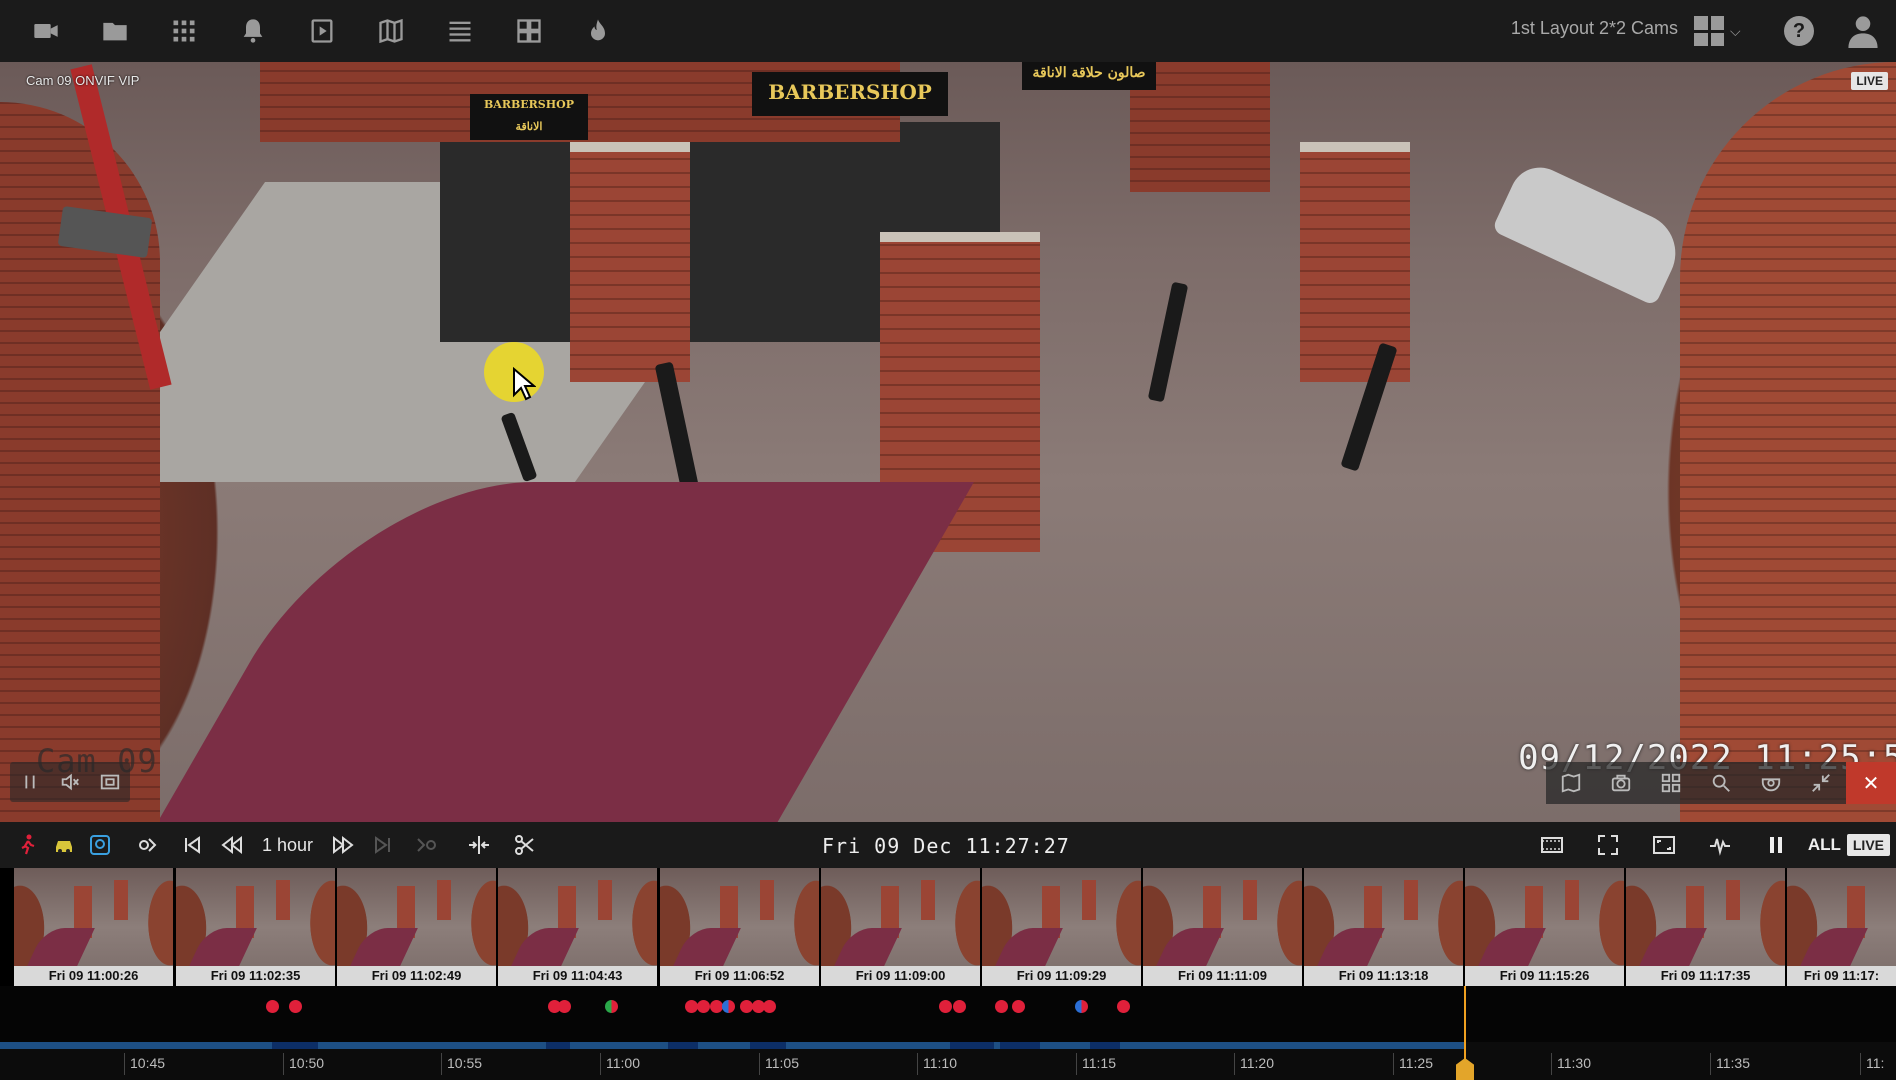  I want to click on waveform-icon, so click(1720, 845).